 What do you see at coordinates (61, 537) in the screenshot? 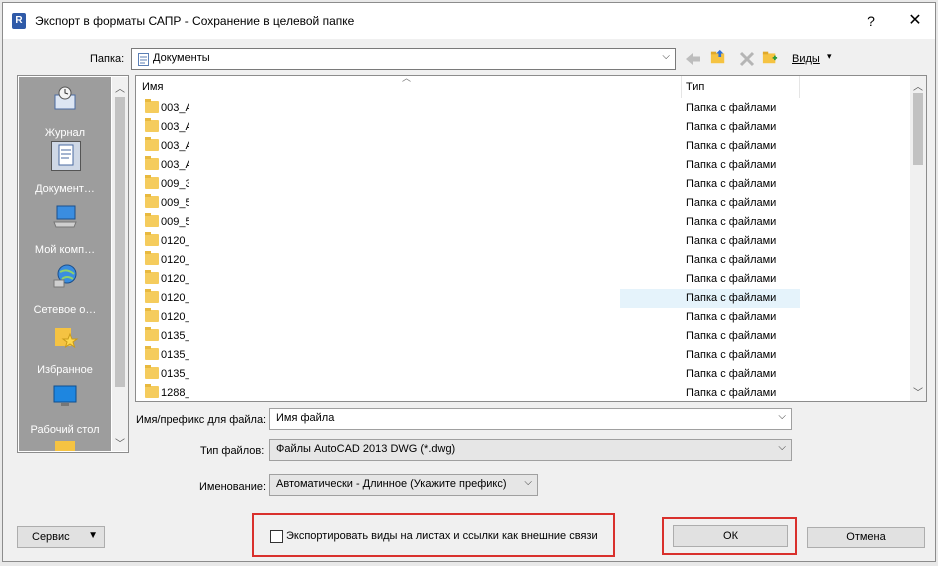
I see `service-button: Сервис ▼` at bounding box center [61, 537].